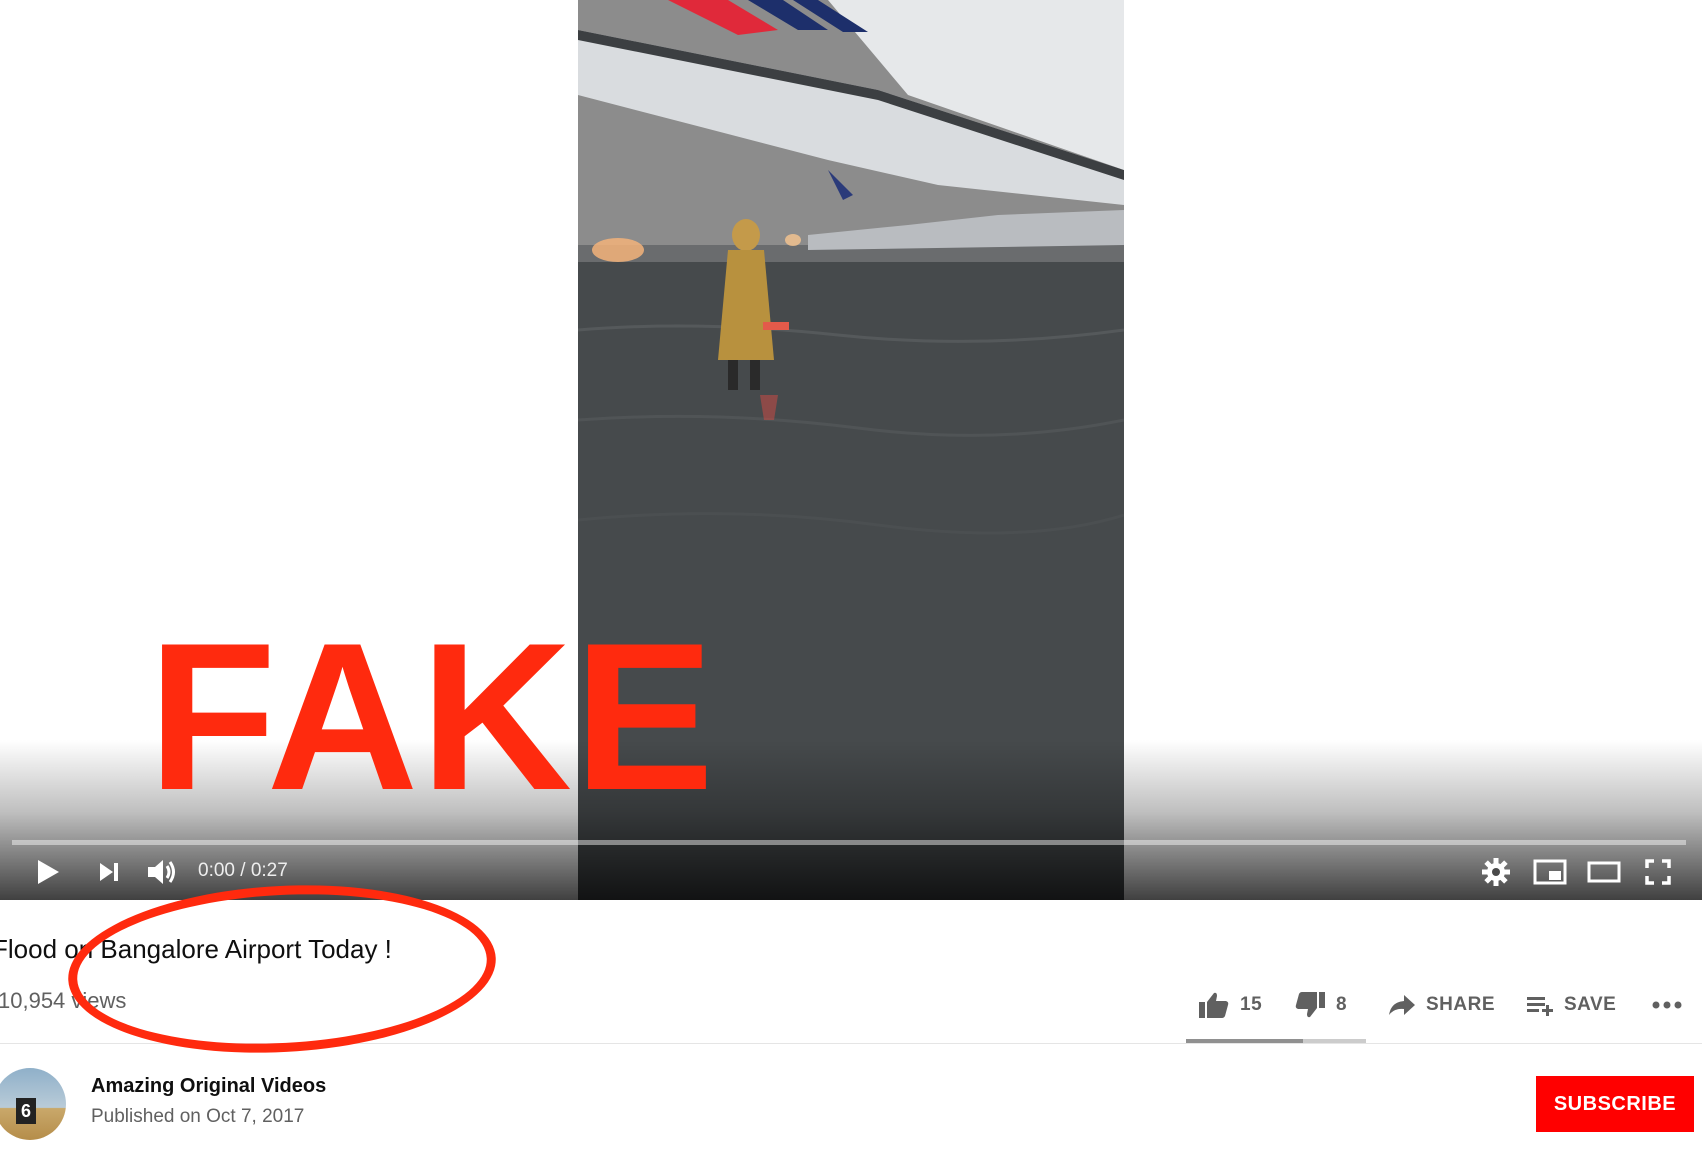 This screenshot has height=1150, width=1702. Describe the element at coordinates (196, 949) in the screenshot. I see `video-title: Flood on Bangalore Airport Today !` at that location.